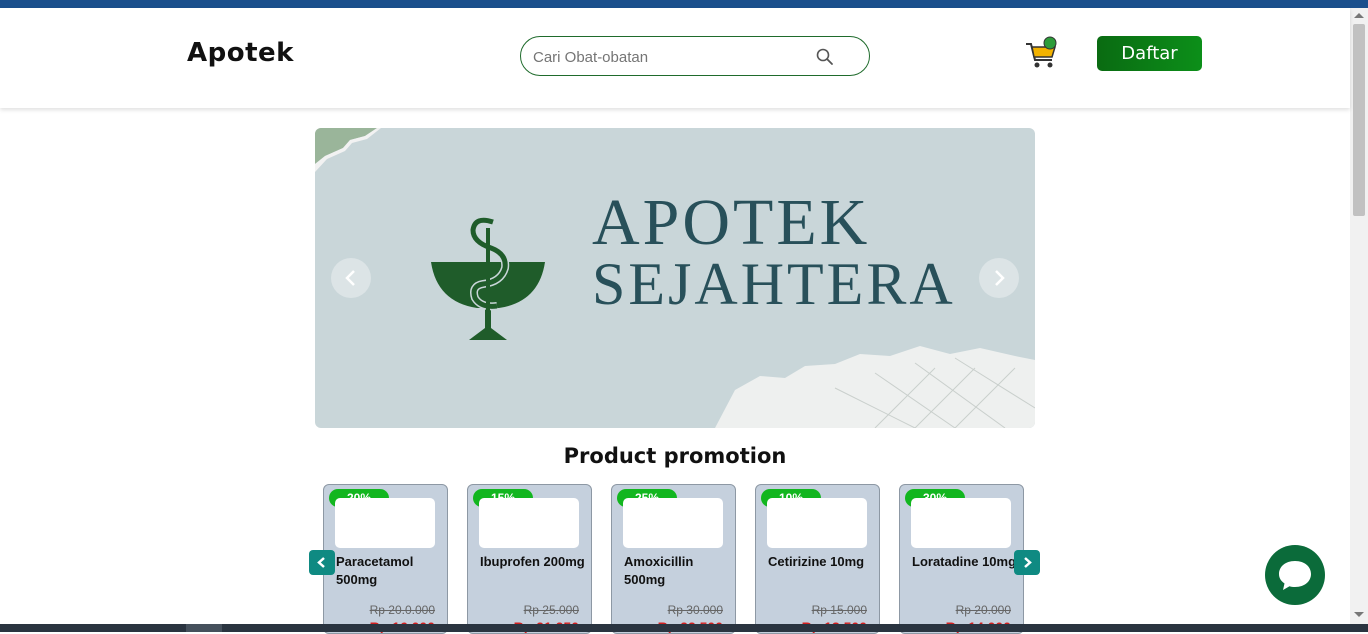 This screenshot has height=634, width=1368. Describe the element at coordinates (774, 284) in the screenshot. I see `banner-title-line2: SEJAHTERA` at that location.